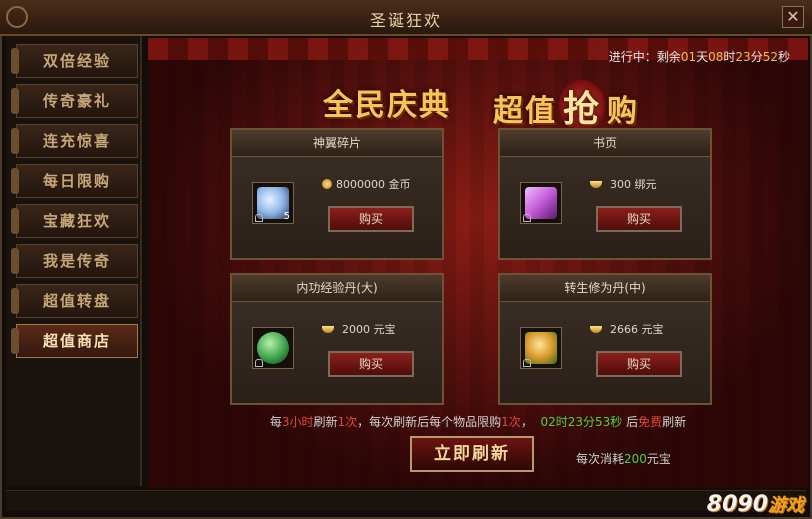 The height and width of the screenshot is (519, 812). I want to click on item-name: 神翼碎片, so click(337, 143).